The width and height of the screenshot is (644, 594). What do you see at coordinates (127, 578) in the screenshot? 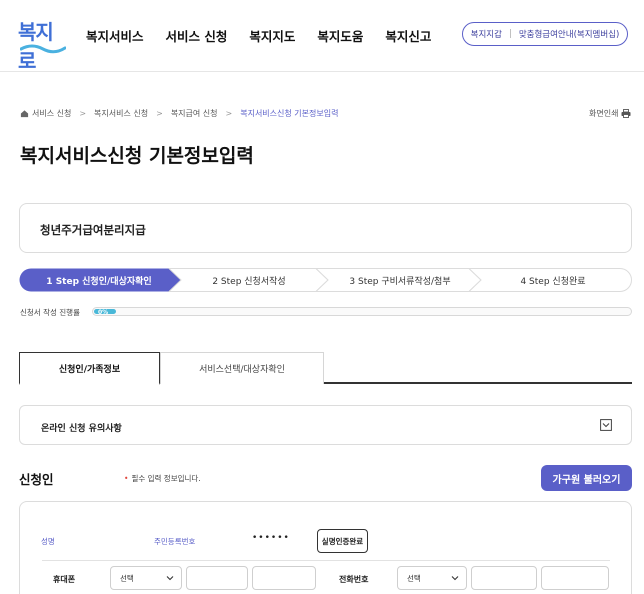
I see `mobile-select-value: 선택` at bounding box center [127, 578].